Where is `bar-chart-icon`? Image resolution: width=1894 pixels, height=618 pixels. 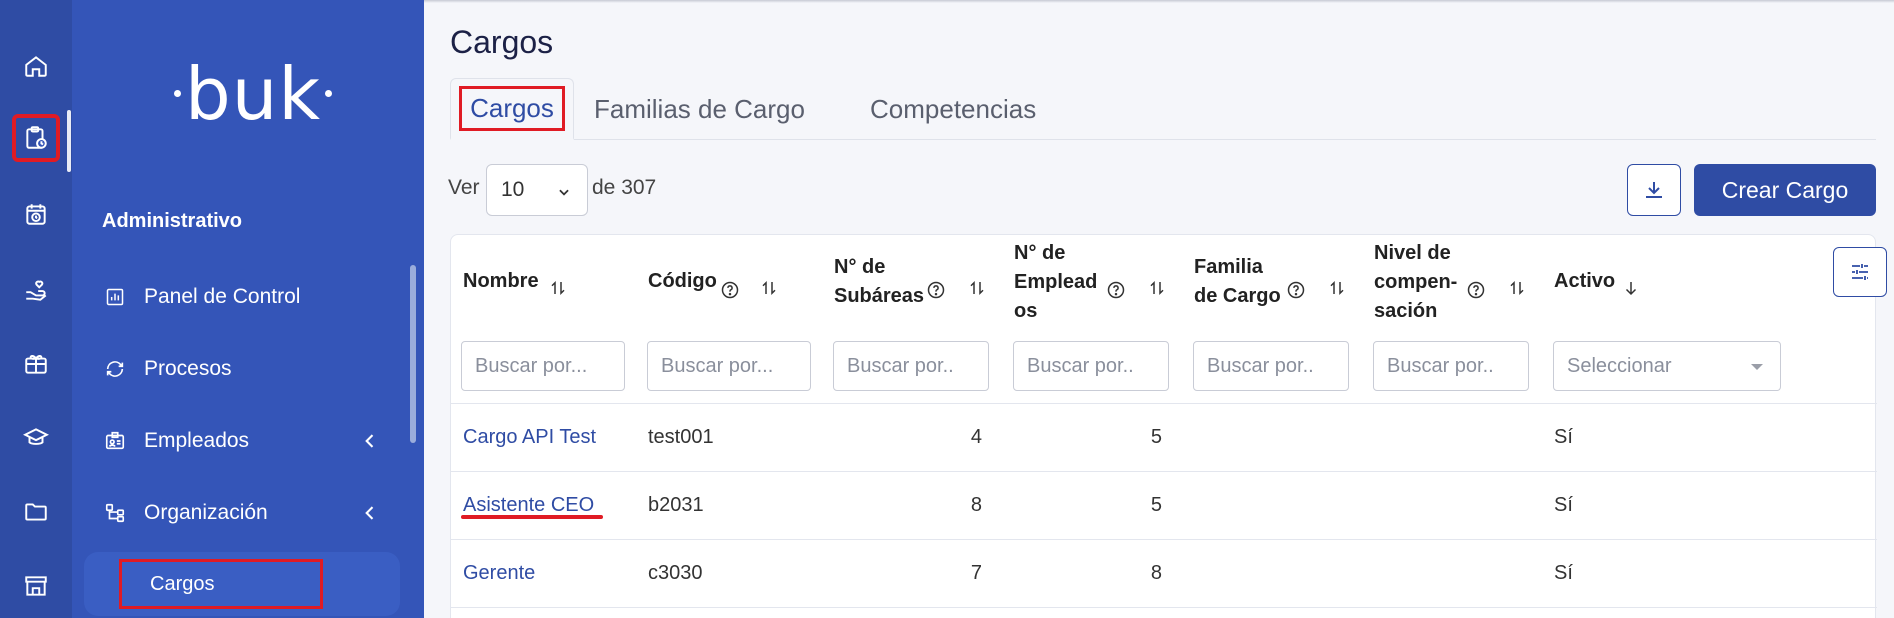
bar-chart-icon is located at coordinates (115, 297).